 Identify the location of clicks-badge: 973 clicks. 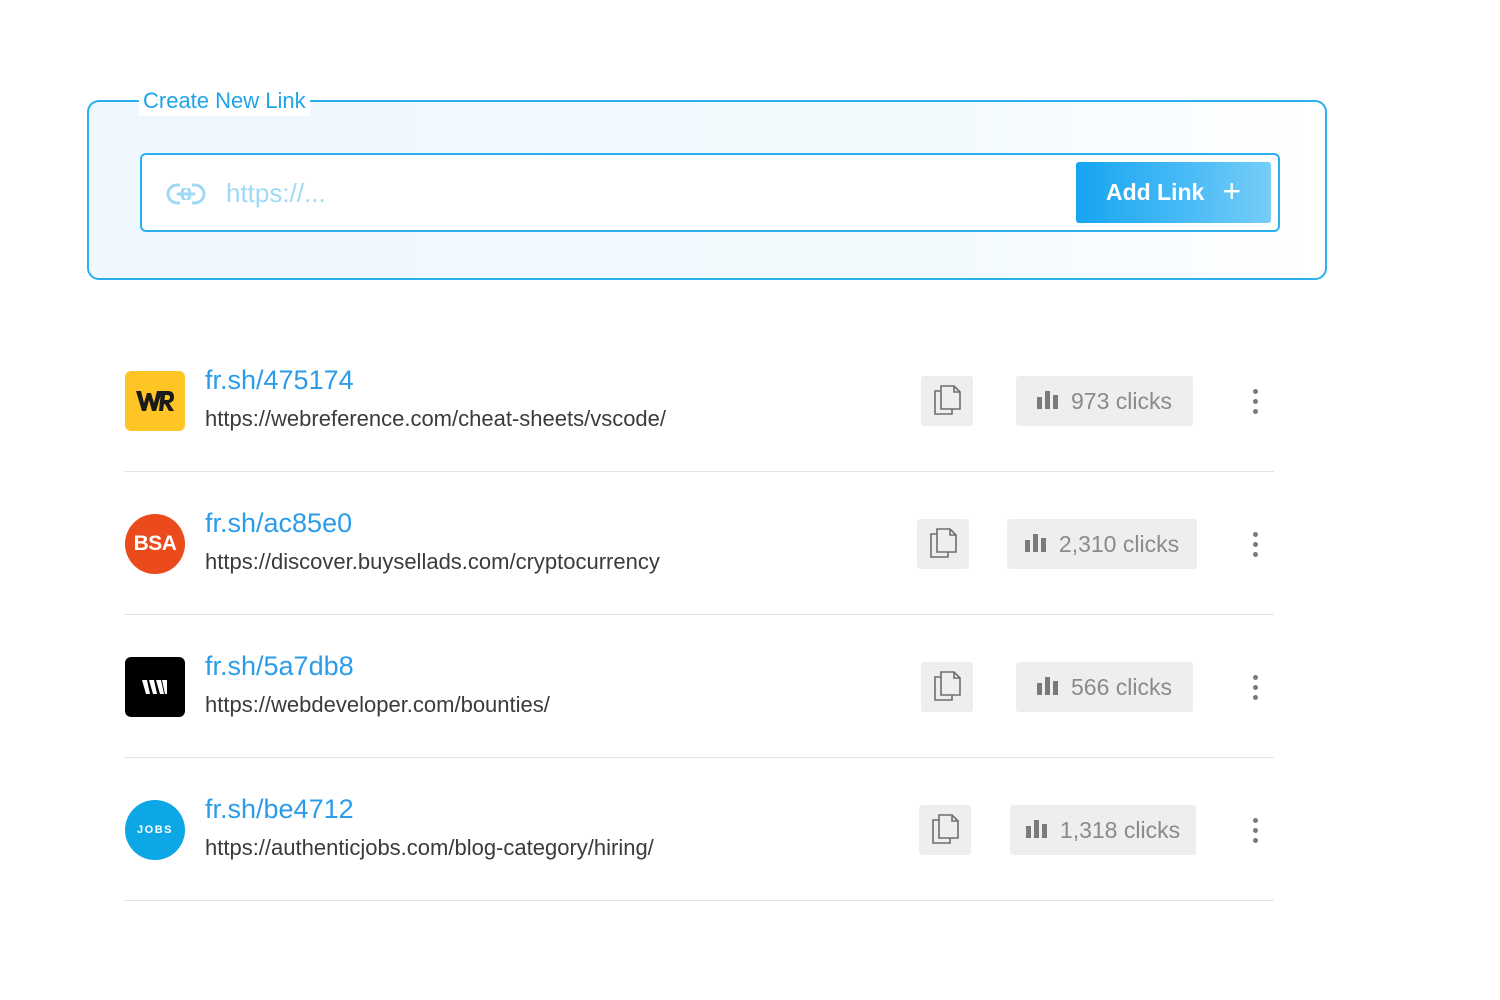
(1104, 401).